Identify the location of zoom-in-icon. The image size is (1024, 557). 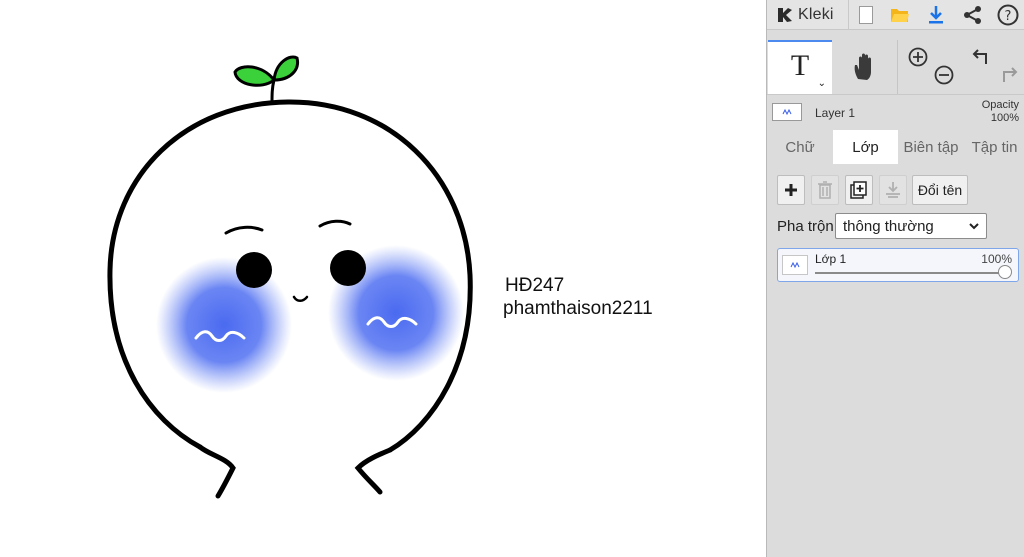
(918, 57).